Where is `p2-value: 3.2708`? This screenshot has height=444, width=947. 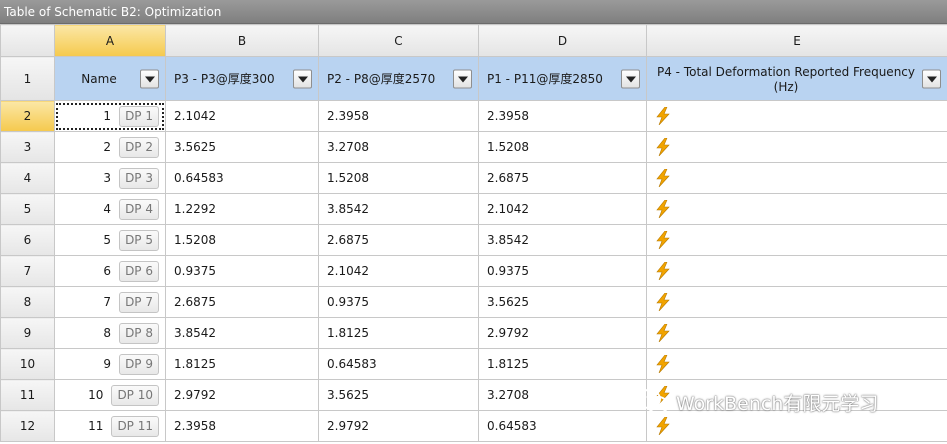
p2-value: 3.2708 is located at coordinates (398, 147).